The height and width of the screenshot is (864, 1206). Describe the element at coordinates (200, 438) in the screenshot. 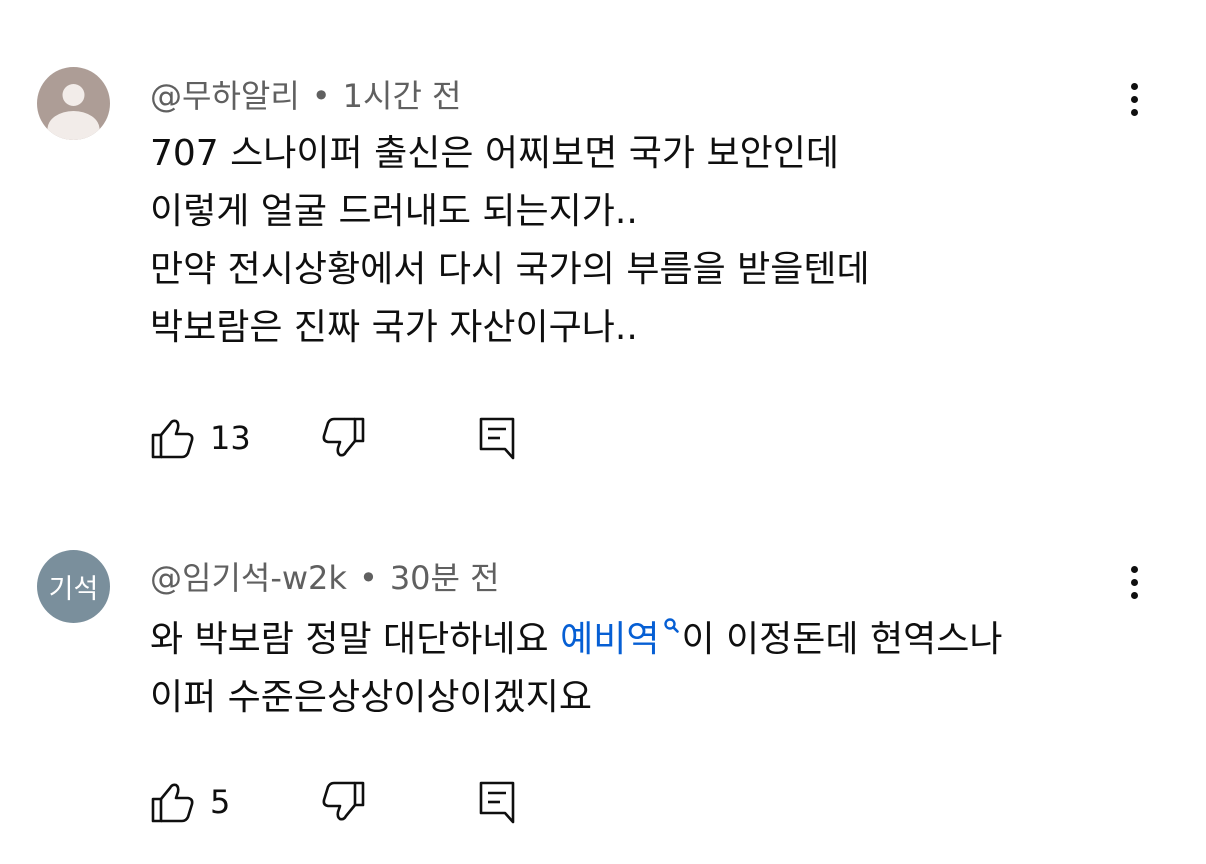

I see `like-button: 13` at that location.